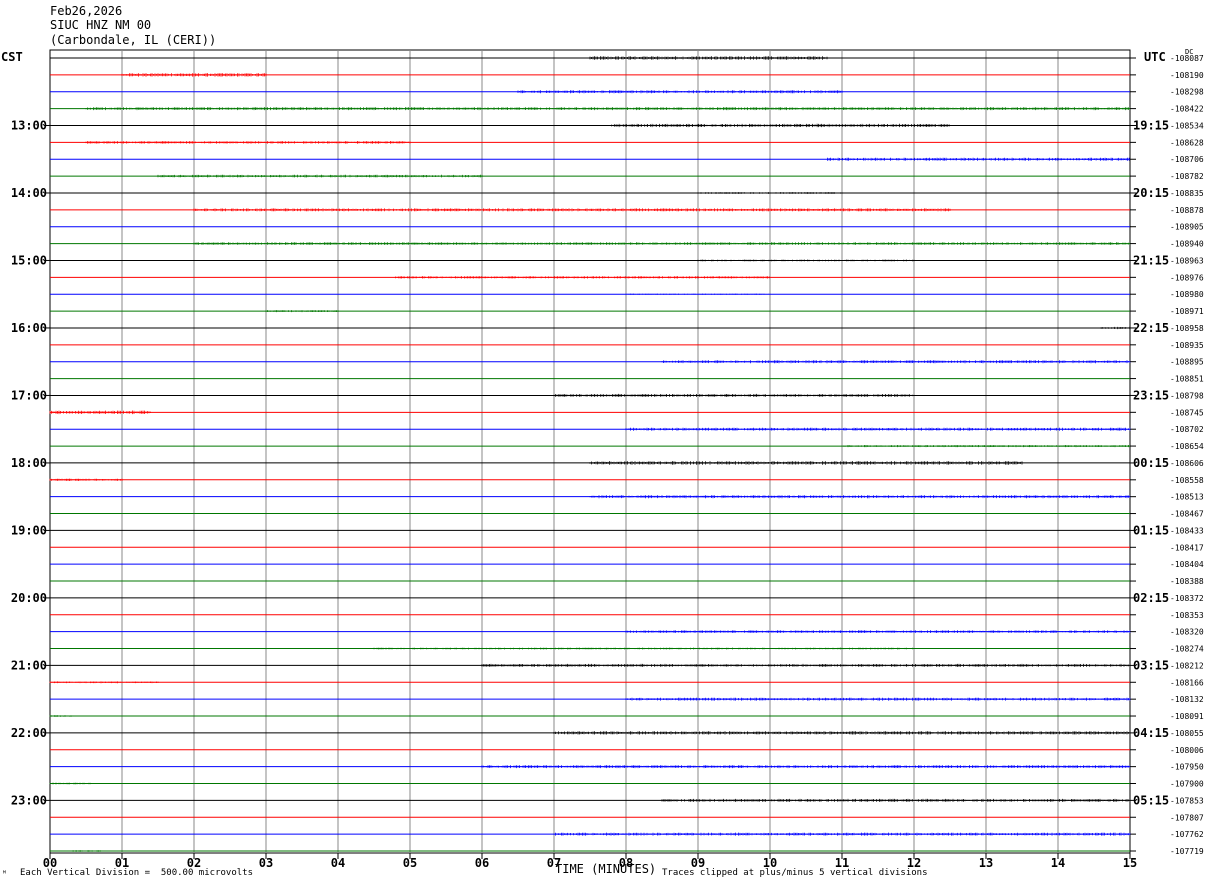 This screenshot has height=886, width=1210. What do you see at coordinates (626, 682) in the screenshot?
I see `trace-row-37: -108166` at bounding box center [626, 682].